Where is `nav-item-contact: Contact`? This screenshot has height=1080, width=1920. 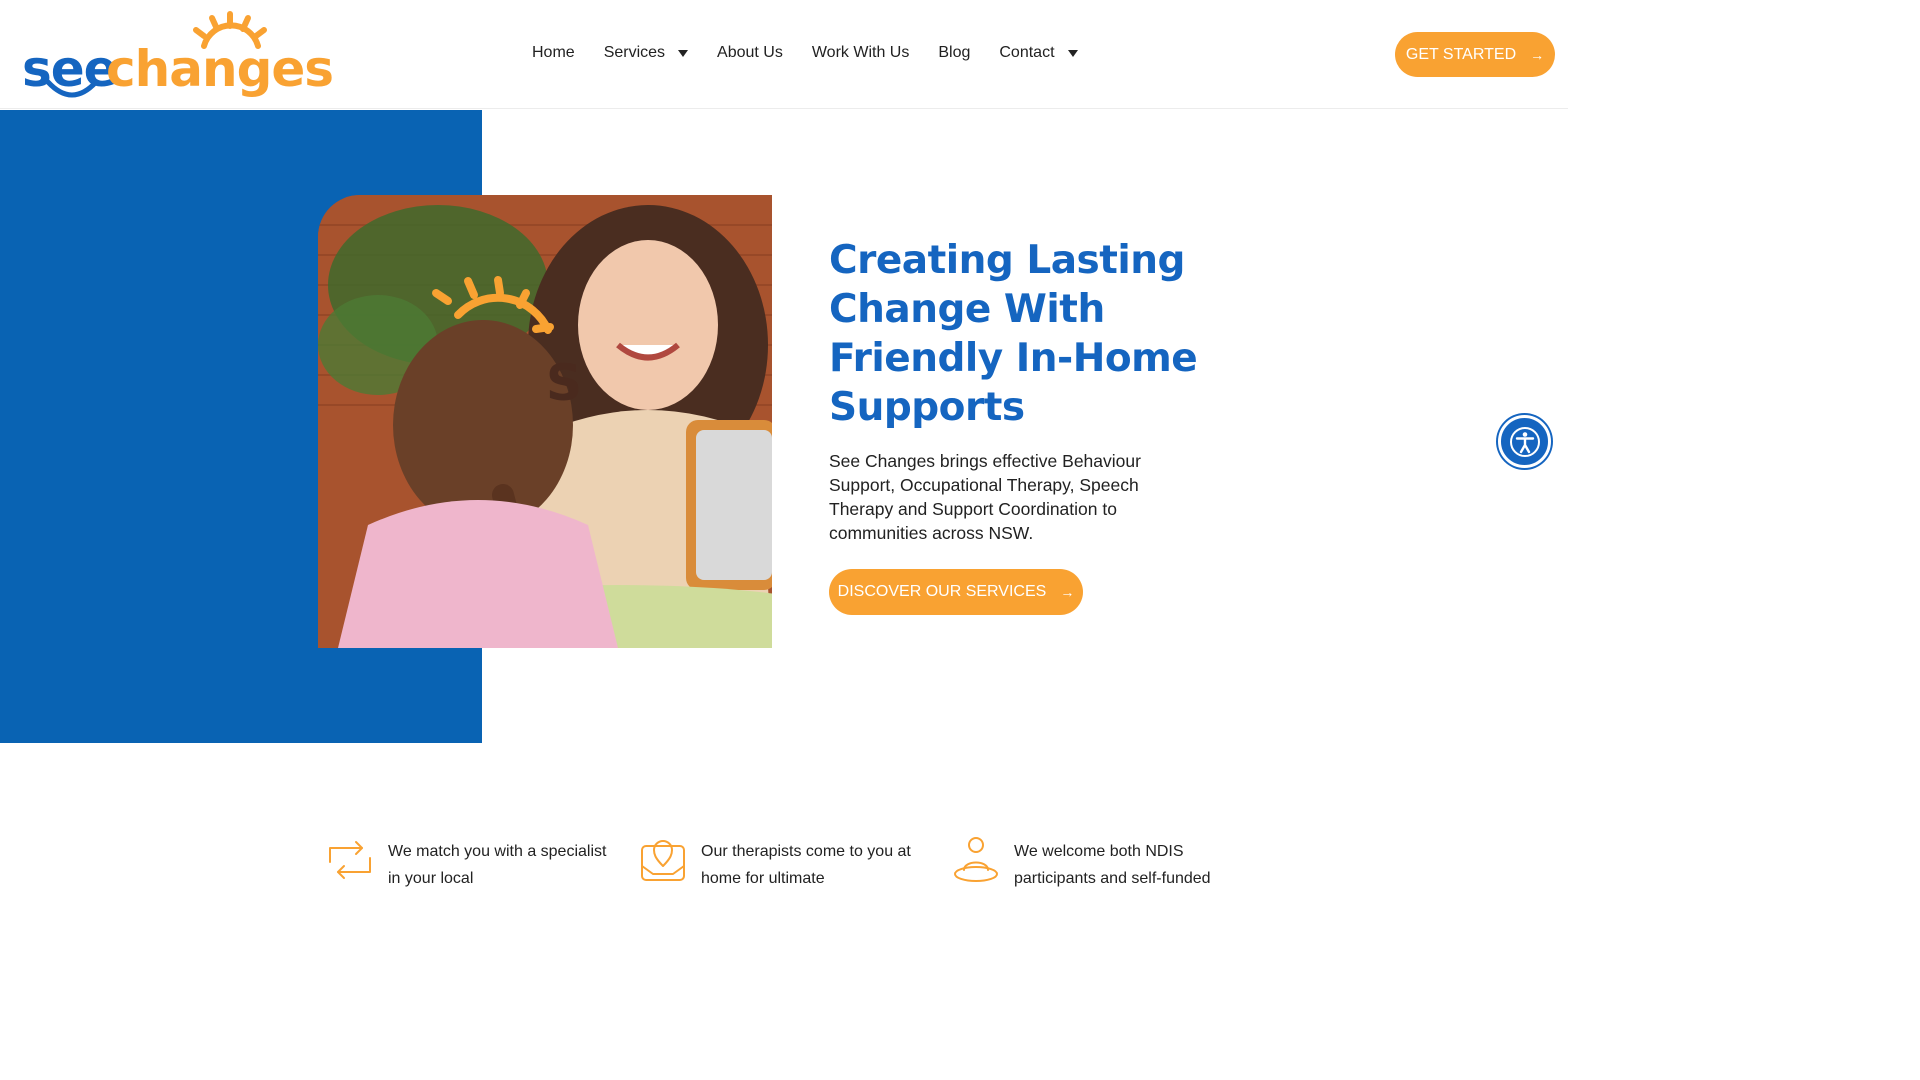
nav-item-contact: Contact is located at coordinates (1038, 53).